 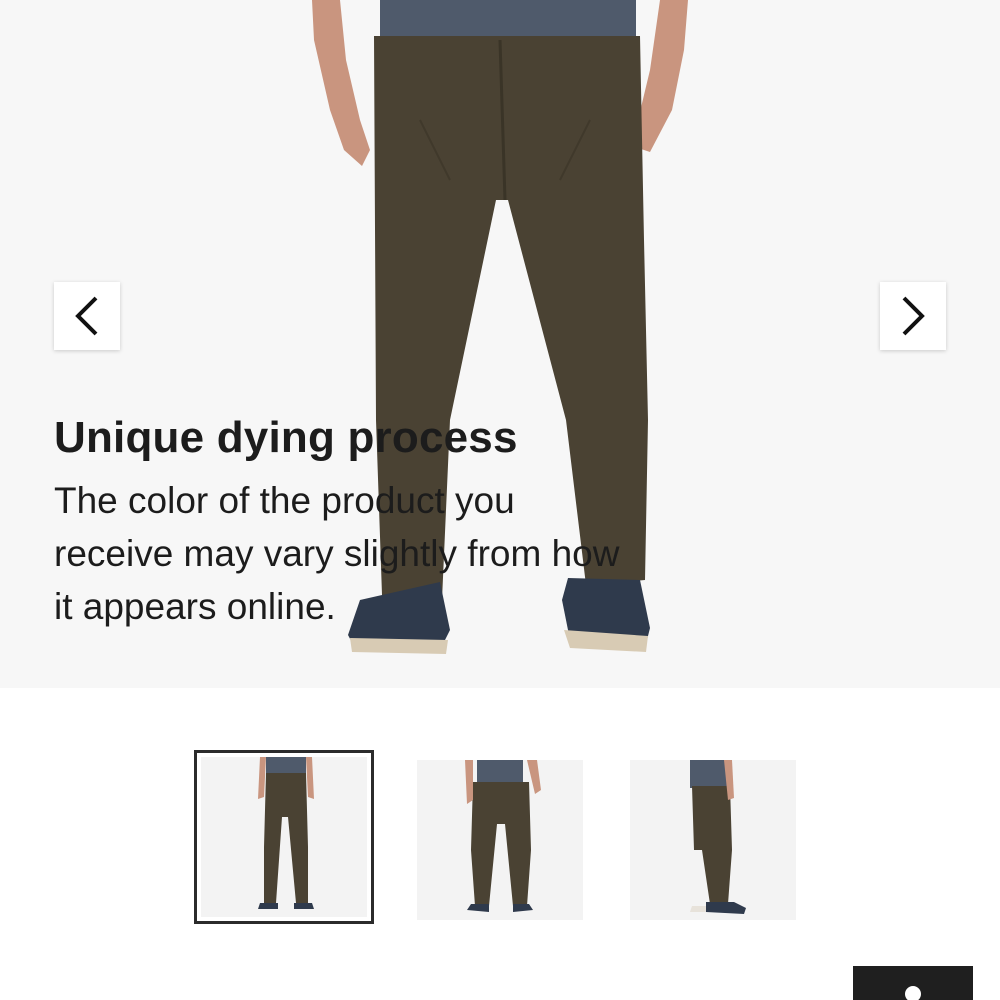 I want to click on thumbnail-side, so click(x=713, y=840).